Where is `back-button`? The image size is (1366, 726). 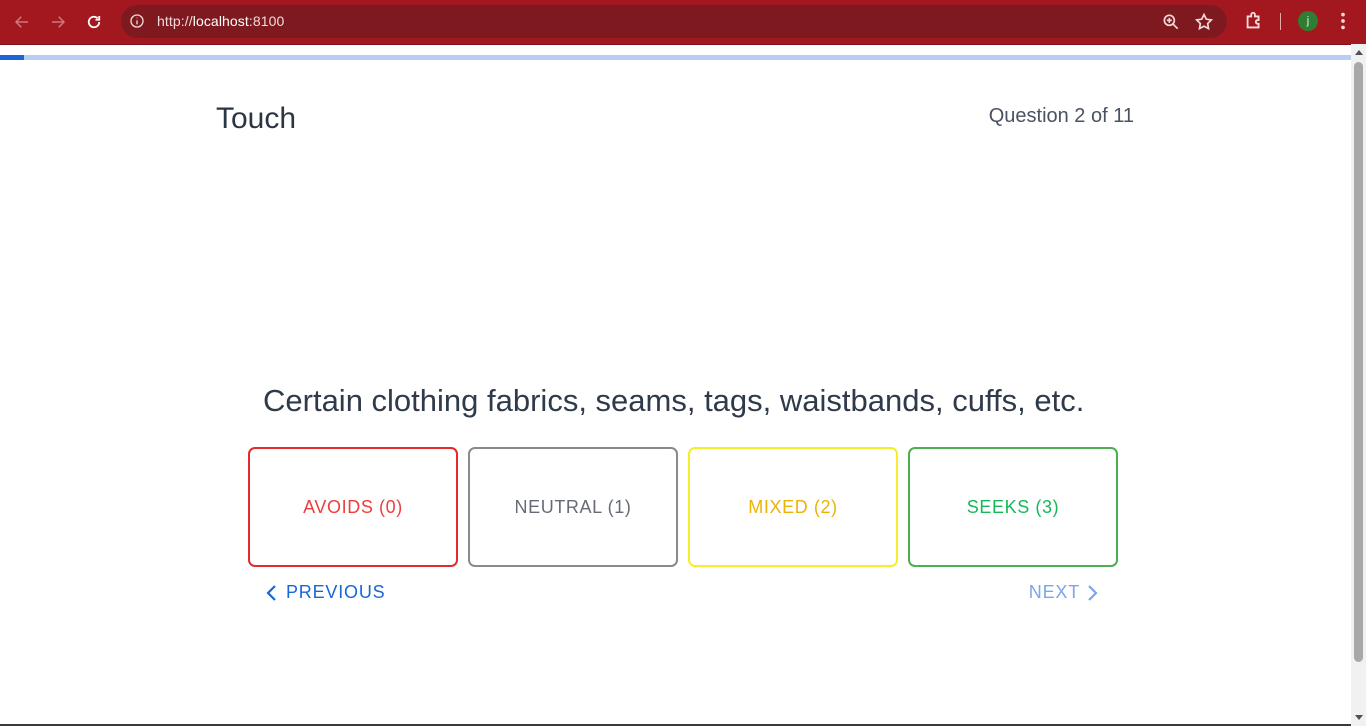
back-button is located at coordinates (22, 22).